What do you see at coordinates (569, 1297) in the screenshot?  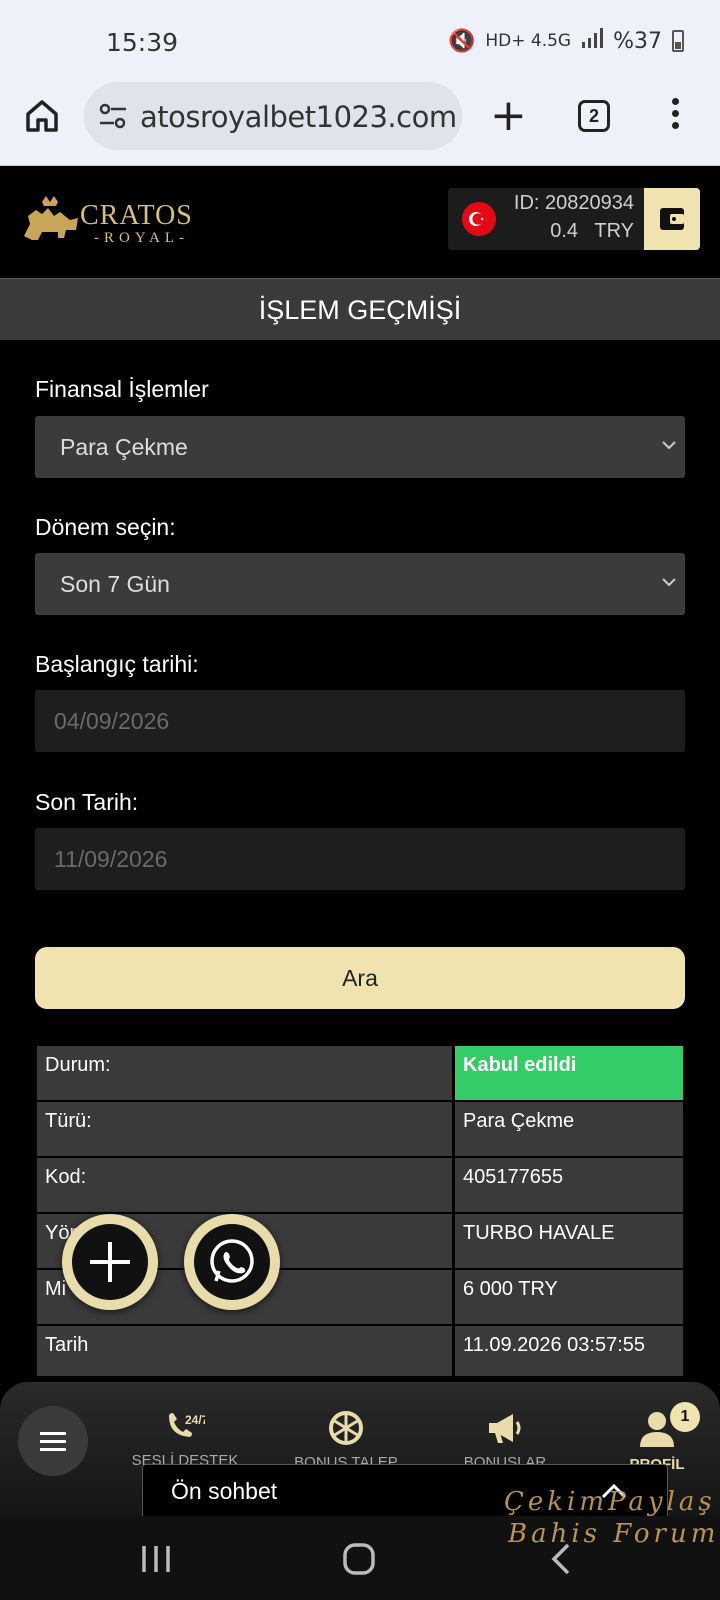 I see `amount-value: 6 000 TRY` at bounding box center [569, 1297].